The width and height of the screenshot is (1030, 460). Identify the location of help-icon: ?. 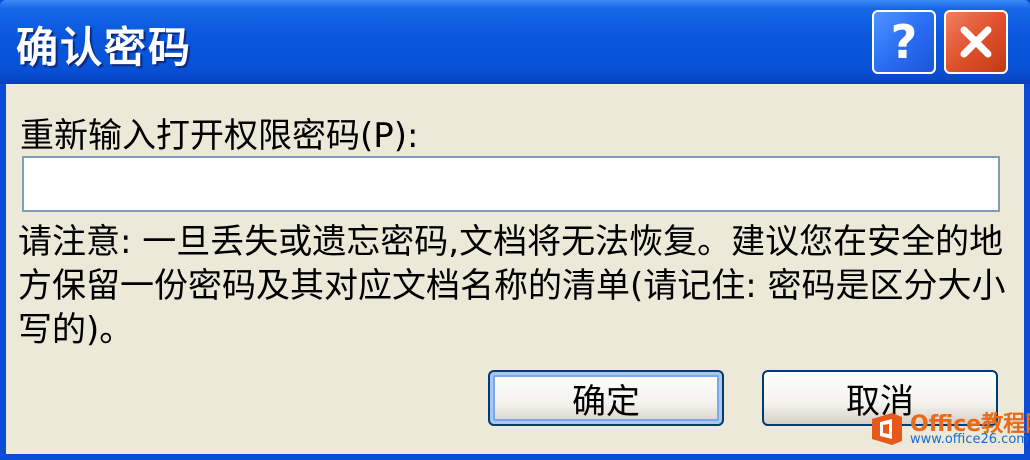
(904, 42).